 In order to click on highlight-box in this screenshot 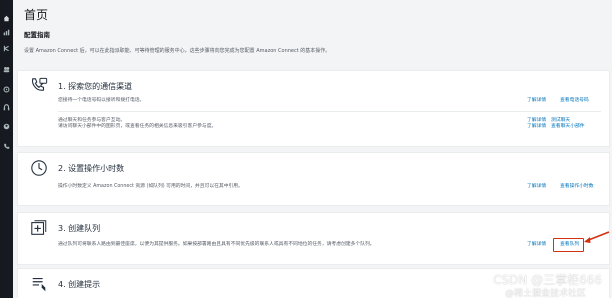, I will do `click(568, 245)`.